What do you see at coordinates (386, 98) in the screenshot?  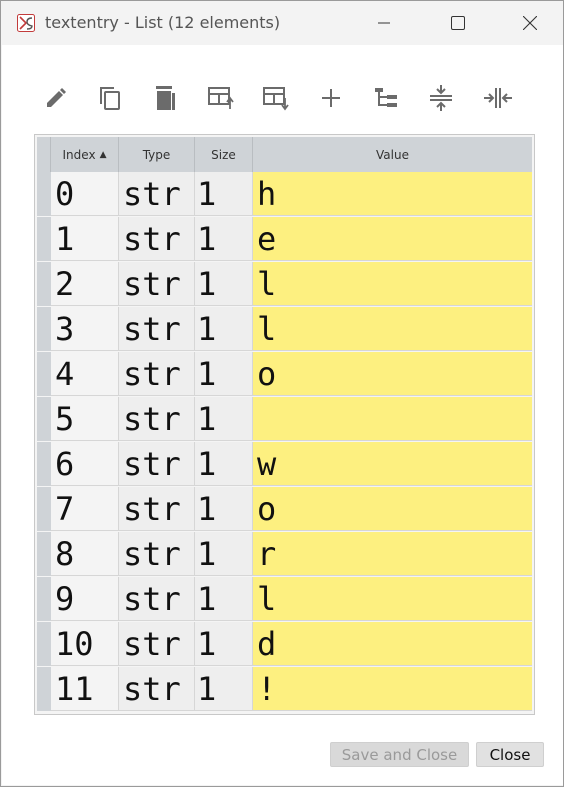 I see `tree-button` at bounding box center [386, 98].